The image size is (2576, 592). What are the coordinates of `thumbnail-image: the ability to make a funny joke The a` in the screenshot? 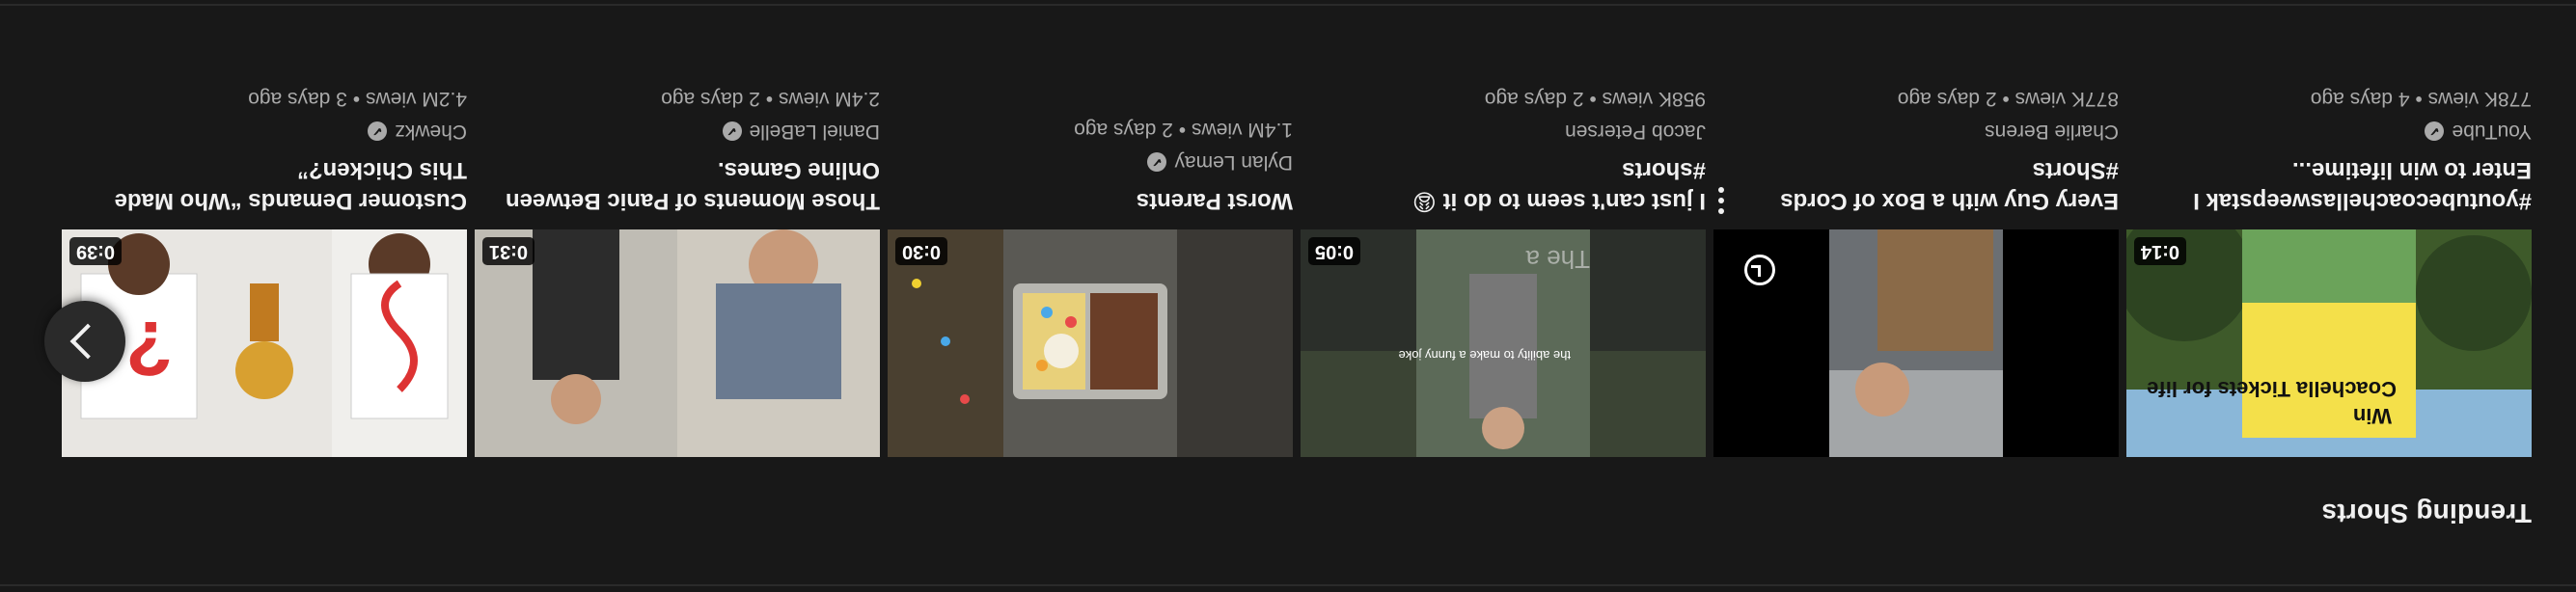 It's located at (1504, 343).